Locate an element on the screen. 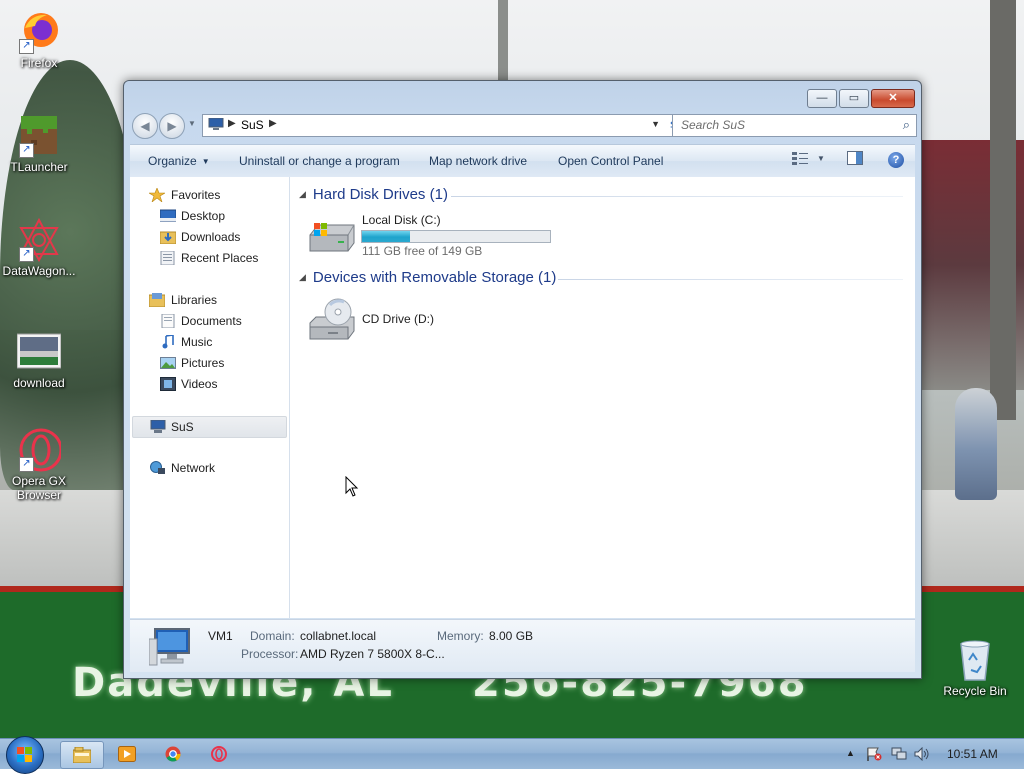 The width and height of the screenshot is (1024, 774). nav-computer-sus: SuS is located at coordinates (209, 427).